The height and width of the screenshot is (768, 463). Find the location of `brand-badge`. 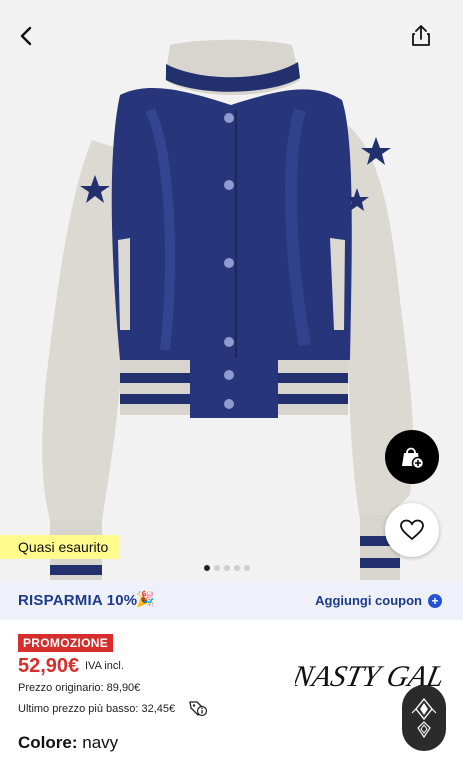

brand-badge is located at coordinates (424, 718).